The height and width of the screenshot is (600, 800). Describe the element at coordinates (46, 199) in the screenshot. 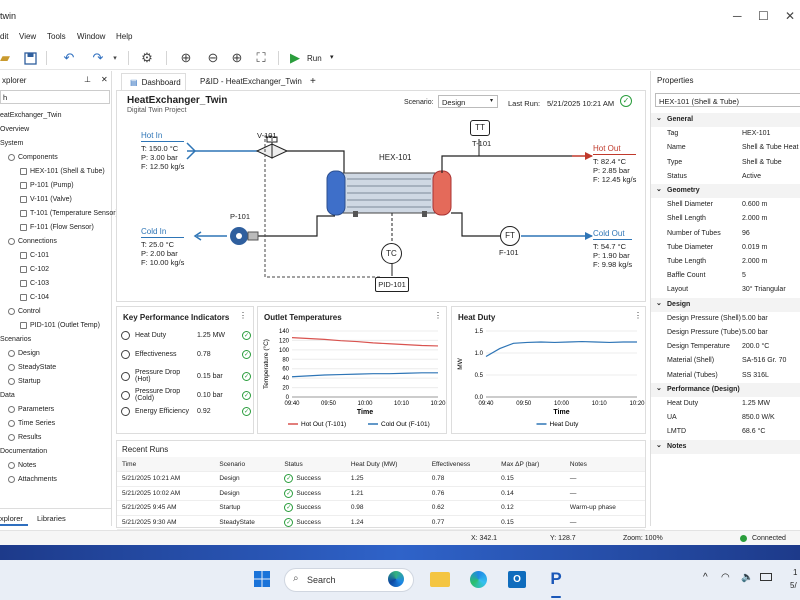

I see `explorer-tree-item: V-101 (Valve)` at that location.